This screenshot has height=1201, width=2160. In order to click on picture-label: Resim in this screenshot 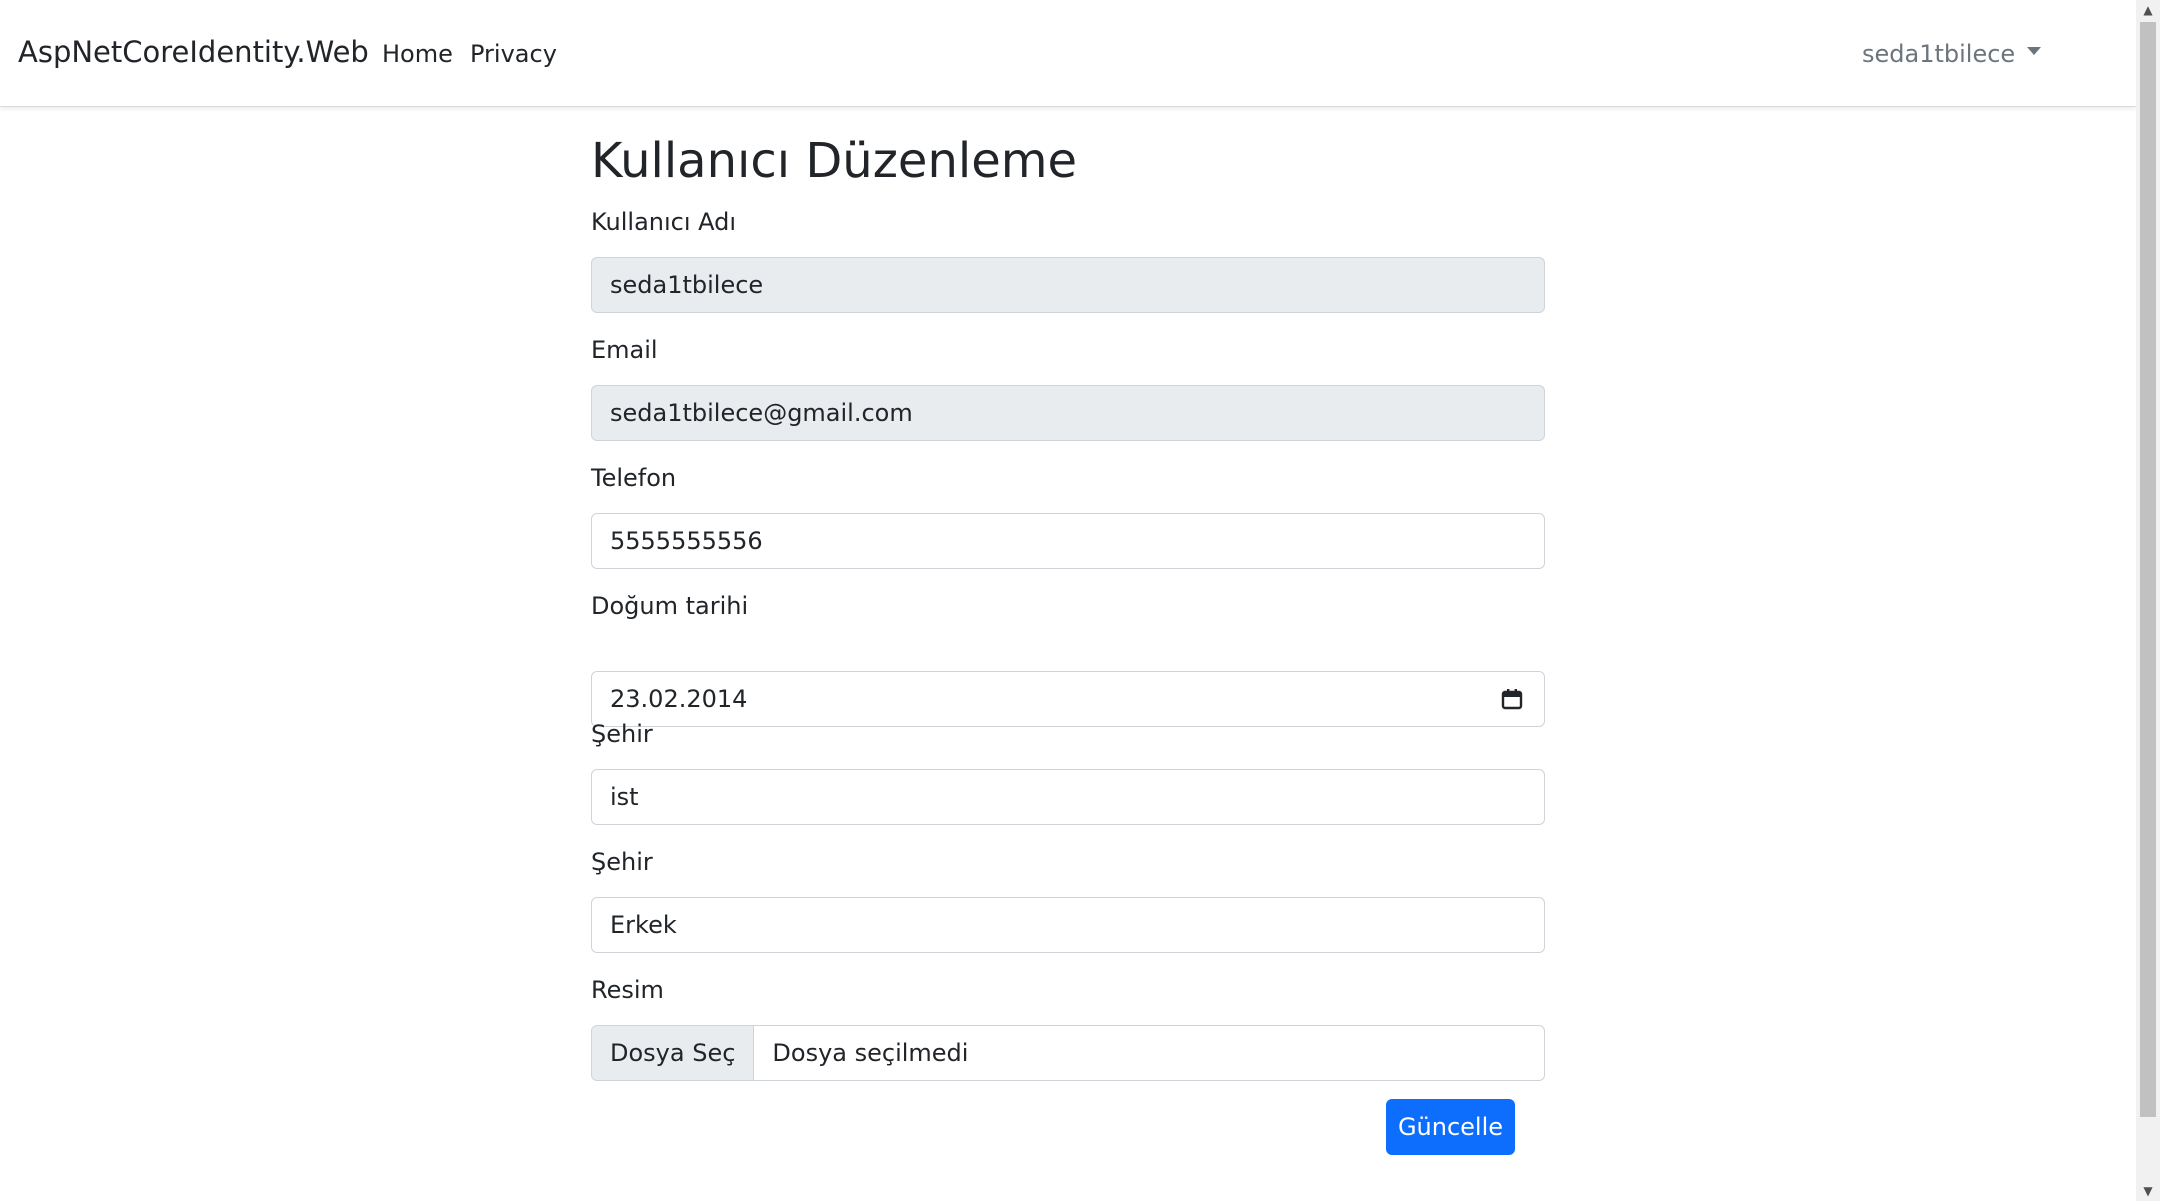, I will do `click(627, 990)`.